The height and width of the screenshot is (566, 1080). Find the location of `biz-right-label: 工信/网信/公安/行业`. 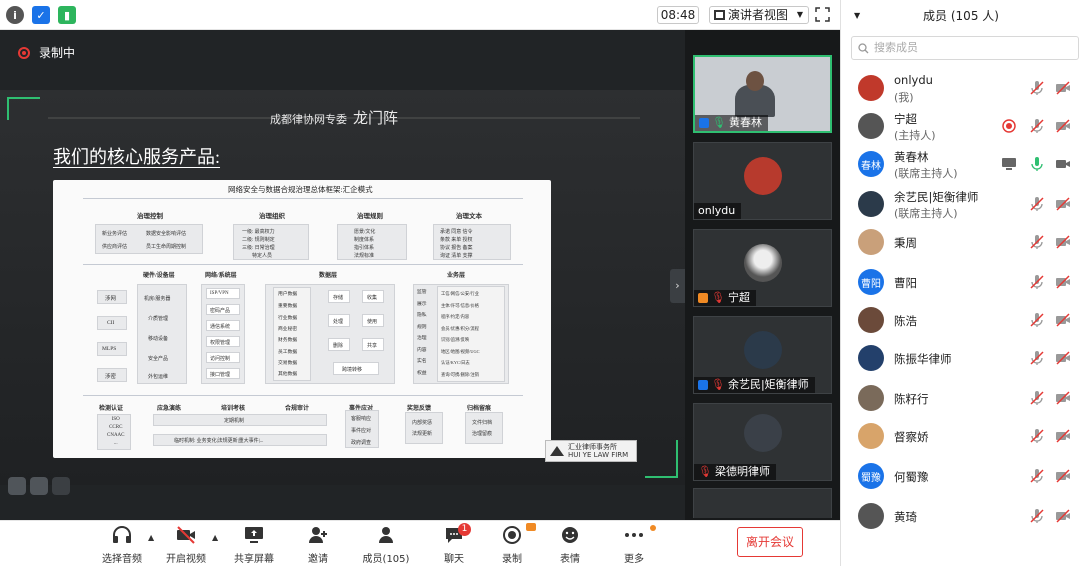

biz-right-label: 工信/网信/公安/行业 is located at coordinates (460, 293).